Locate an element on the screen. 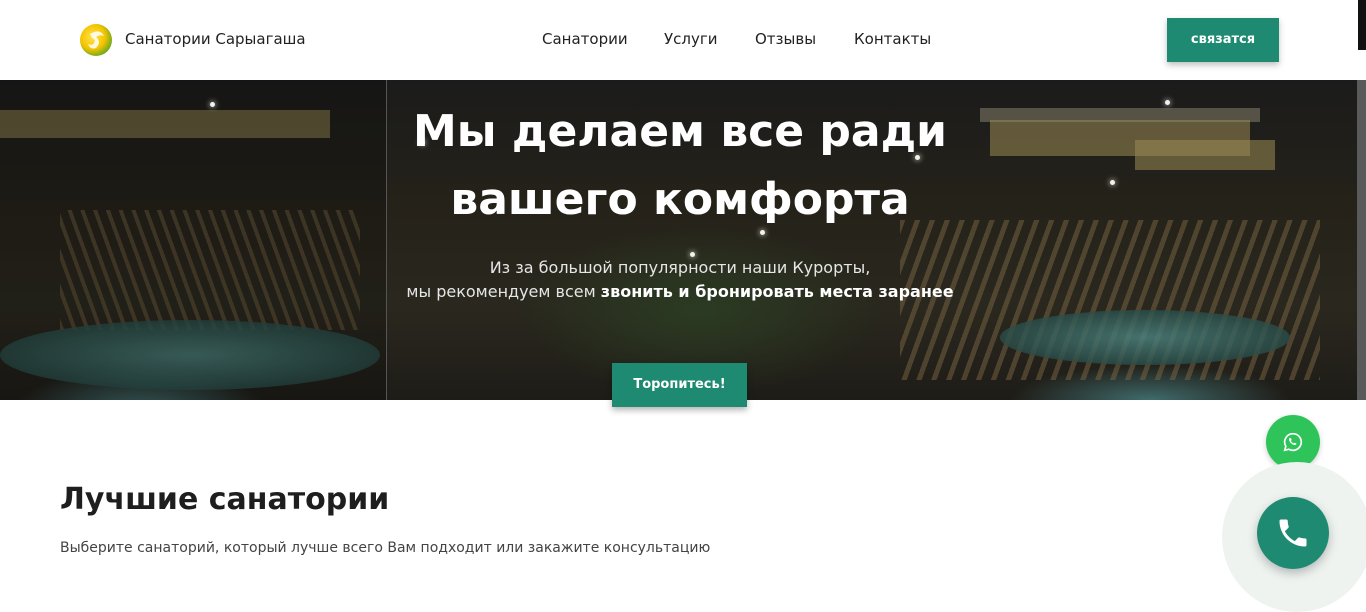 This screenshot has width=1366, height=612. hero-photo-pool is located at coordinates (1145, 337).